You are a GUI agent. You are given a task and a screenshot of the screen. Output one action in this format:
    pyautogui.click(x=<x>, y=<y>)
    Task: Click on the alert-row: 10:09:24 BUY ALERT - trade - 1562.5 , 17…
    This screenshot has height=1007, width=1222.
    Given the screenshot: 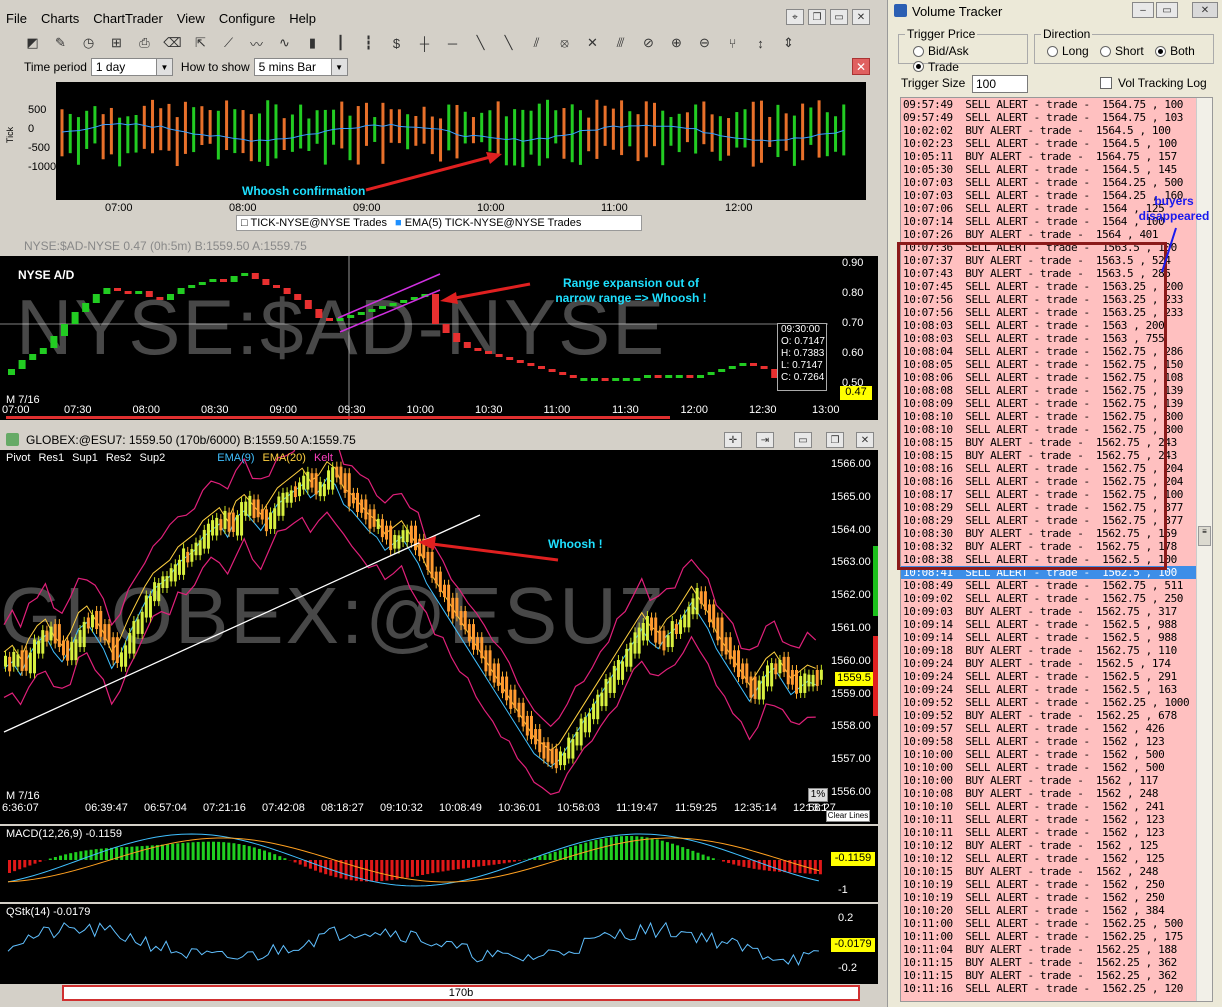 What is the action you would take?
    pyautogui.click(x=1056, y=663)
    